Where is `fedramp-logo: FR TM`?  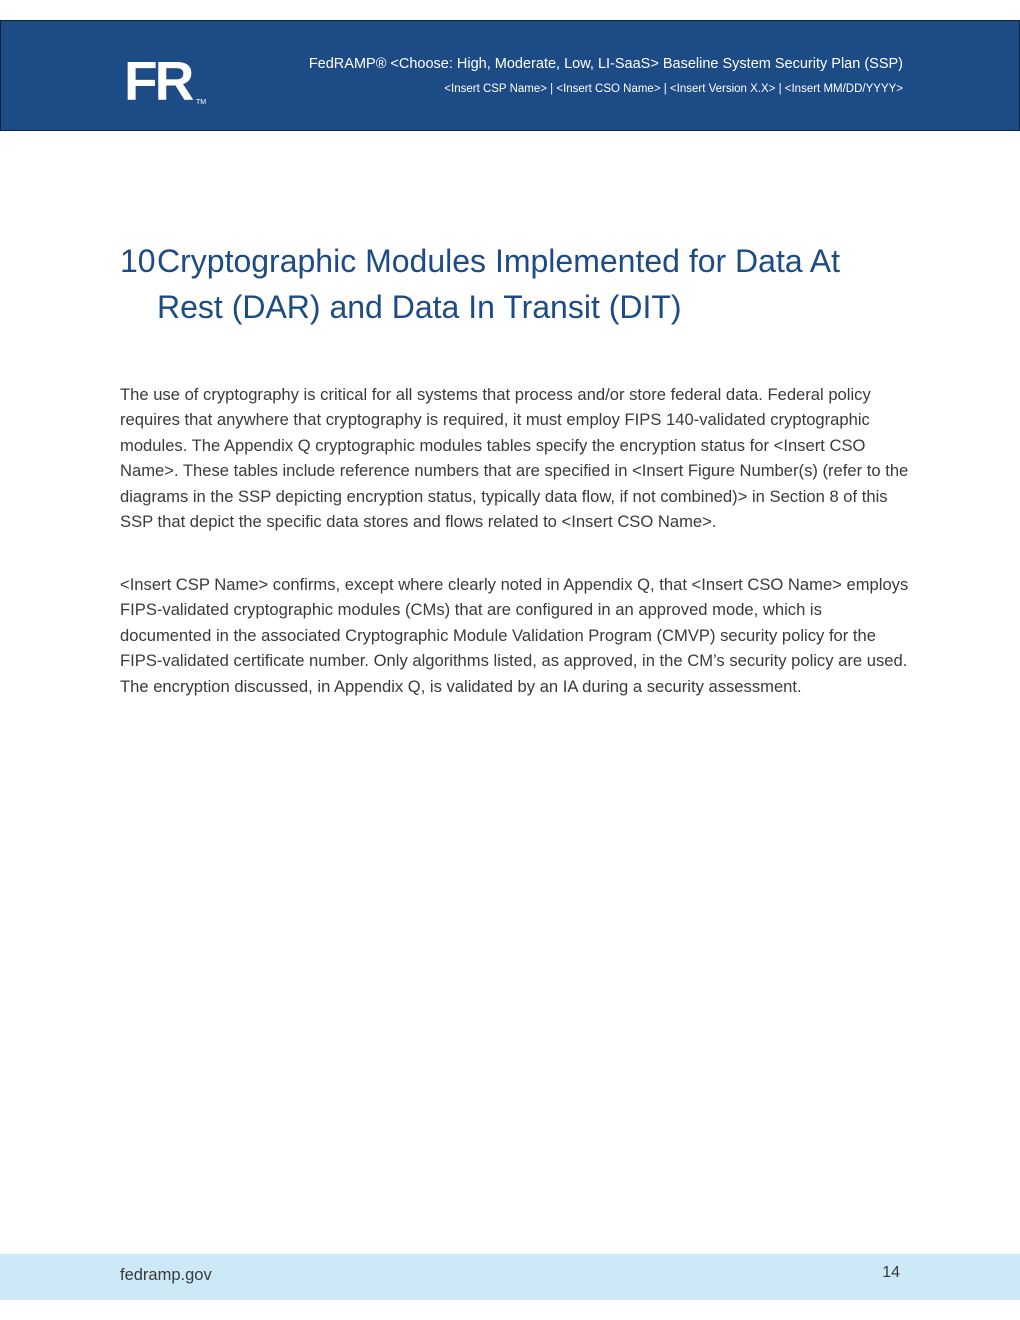 fedramp-logo: FR TM is located at coordinates (165, 80).